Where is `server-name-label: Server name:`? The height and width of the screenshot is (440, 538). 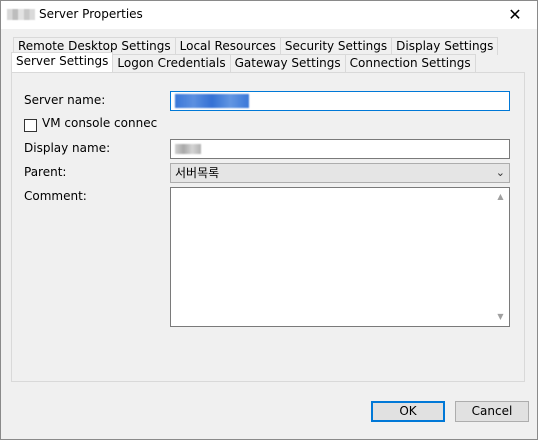
server-name-label: Server name: is located at coordinates (65, 100).